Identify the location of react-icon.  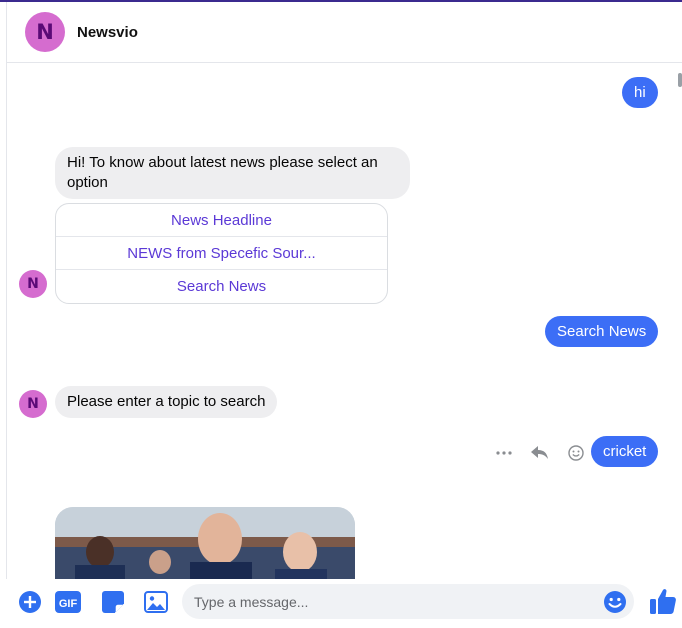
(576, 453).